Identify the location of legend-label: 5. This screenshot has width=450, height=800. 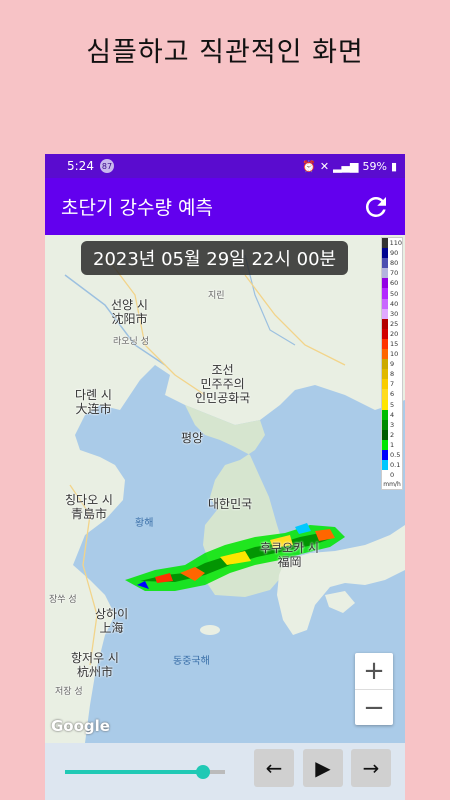
(392, 404).